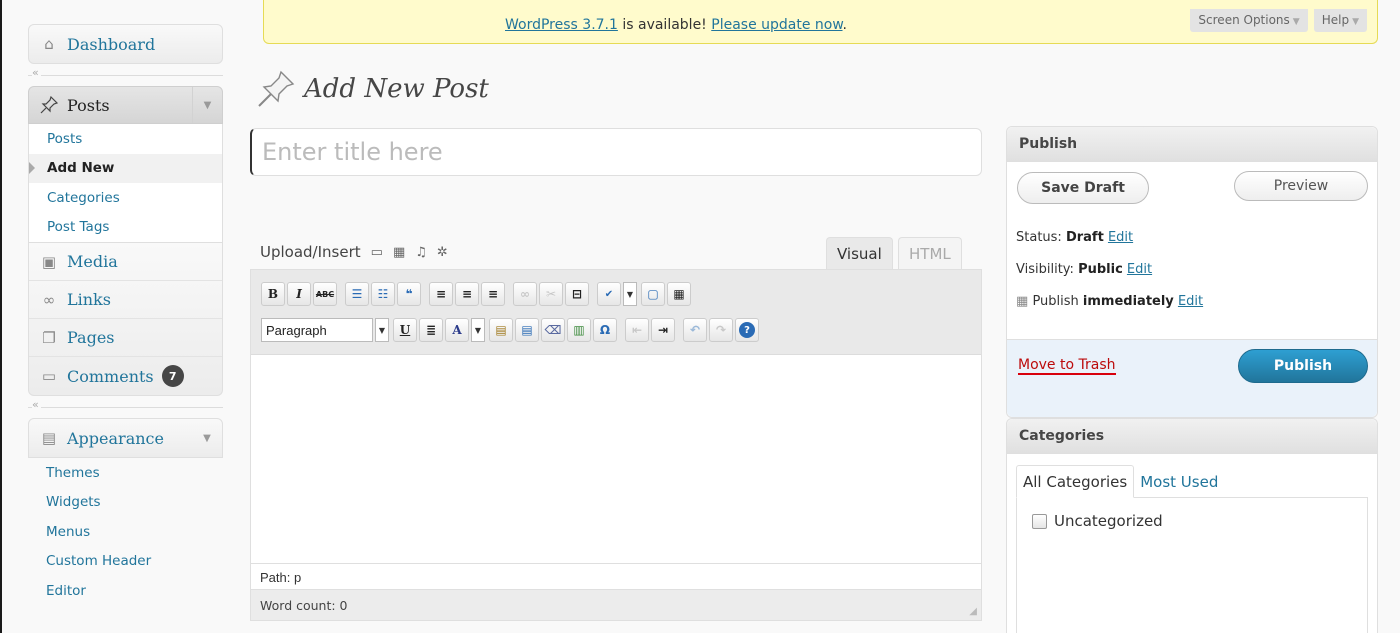 The image size is (1400, 633). Describe the element at coordinates (409, 294) in the screenshot. I see `blockquote-icon: ❝` at that location.